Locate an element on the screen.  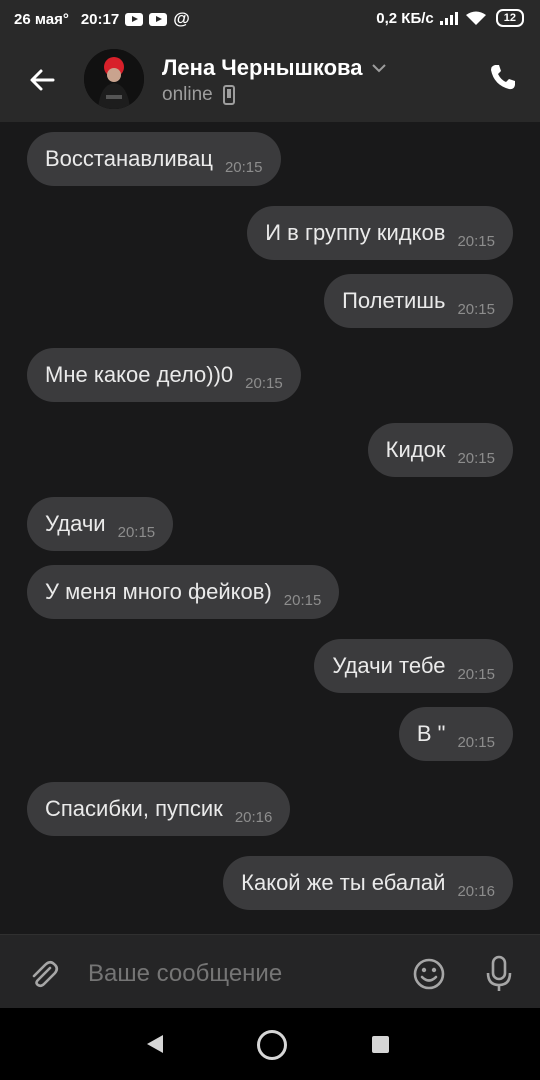
chat-header: Лена Чернышкова online is located at coordinates (270, 81).